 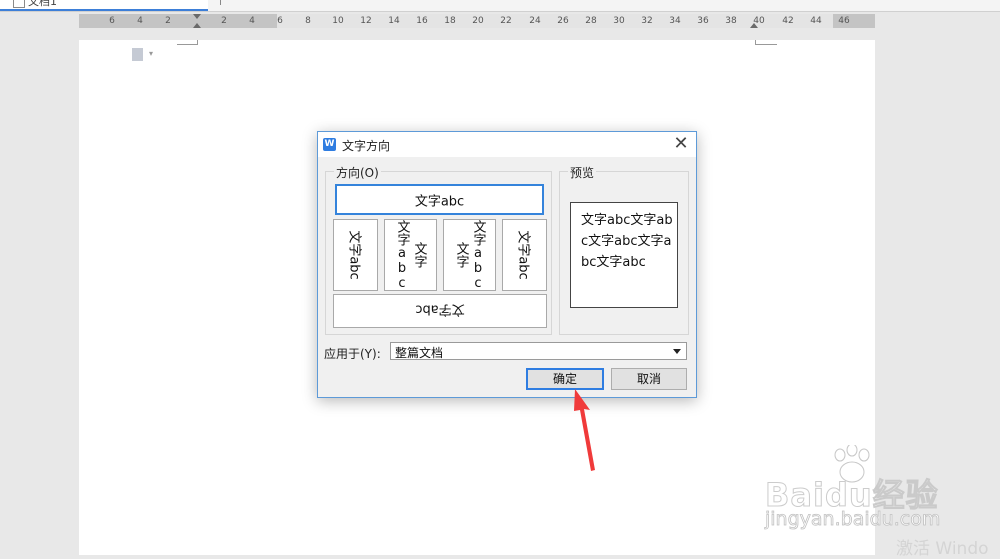 What do you see at coordinates (853, 519) in the screenshot?
I see `watermark-url: jingyan.baidu.com` at bounding box center [853, 519].